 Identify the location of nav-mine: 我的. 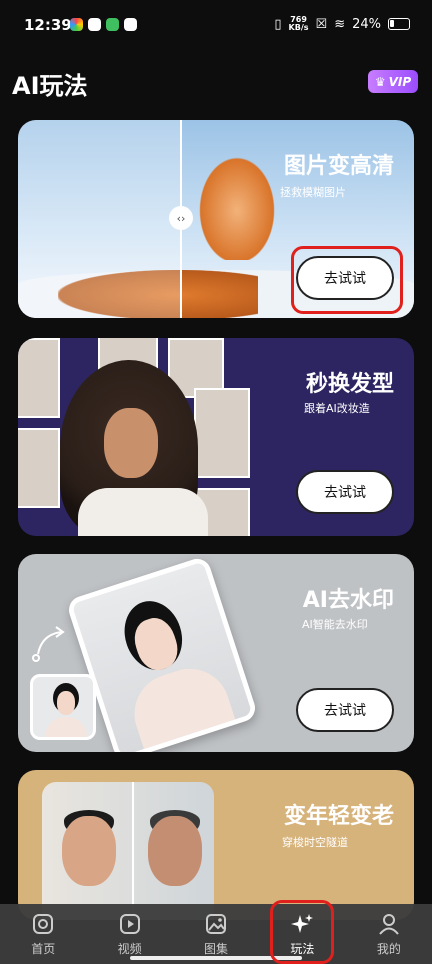
(389, 934).